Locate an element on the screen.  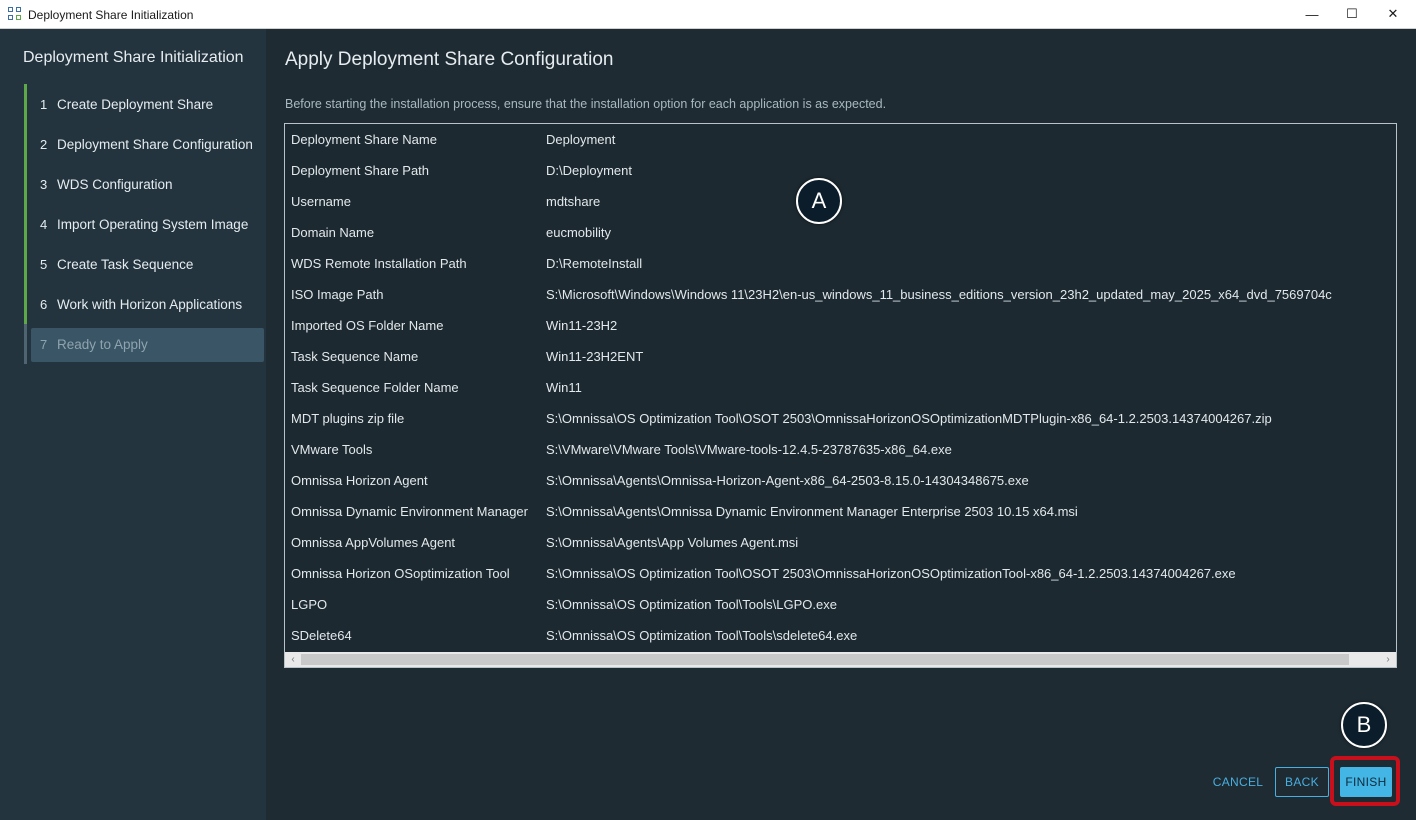
row-key: SDelete64 is located at coordinates (321, 635).